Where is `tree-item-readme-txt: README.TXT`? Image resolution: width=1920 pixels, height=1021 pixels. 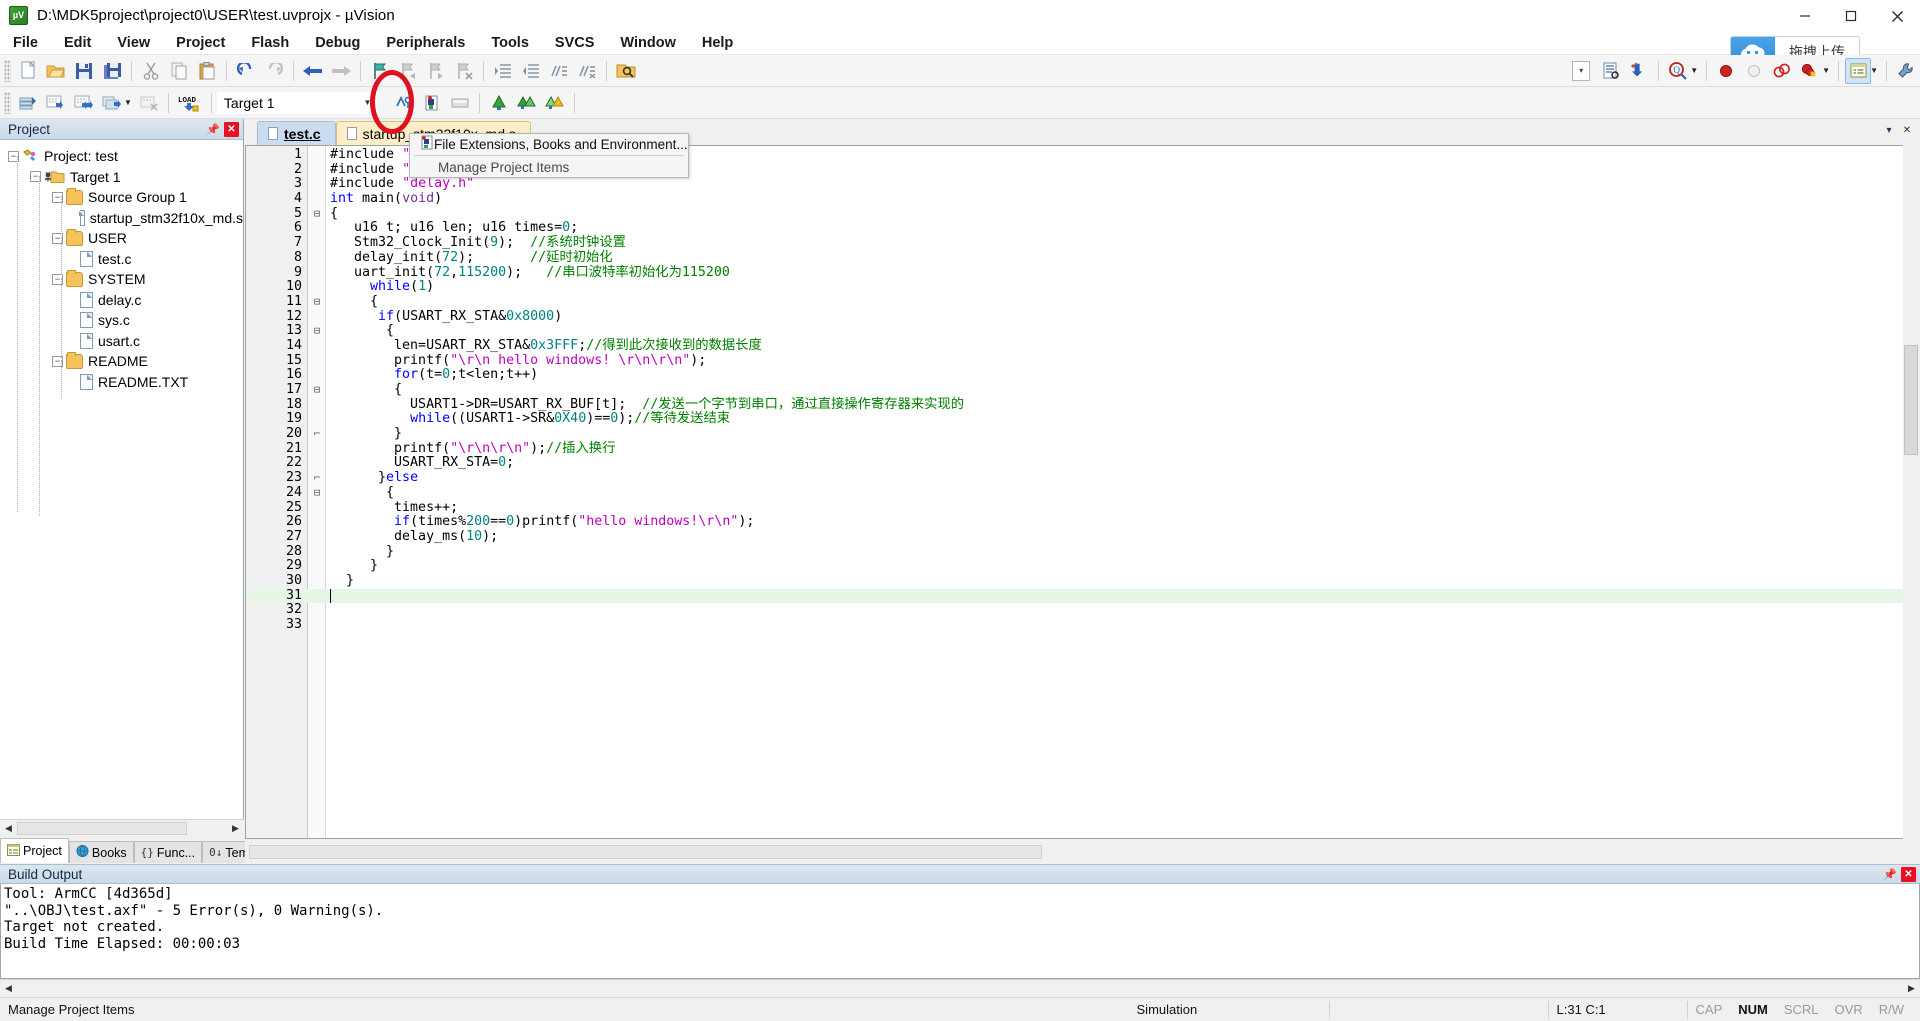 tree-item-readme-txt: README.TXT is located at coordinates (121, 382).